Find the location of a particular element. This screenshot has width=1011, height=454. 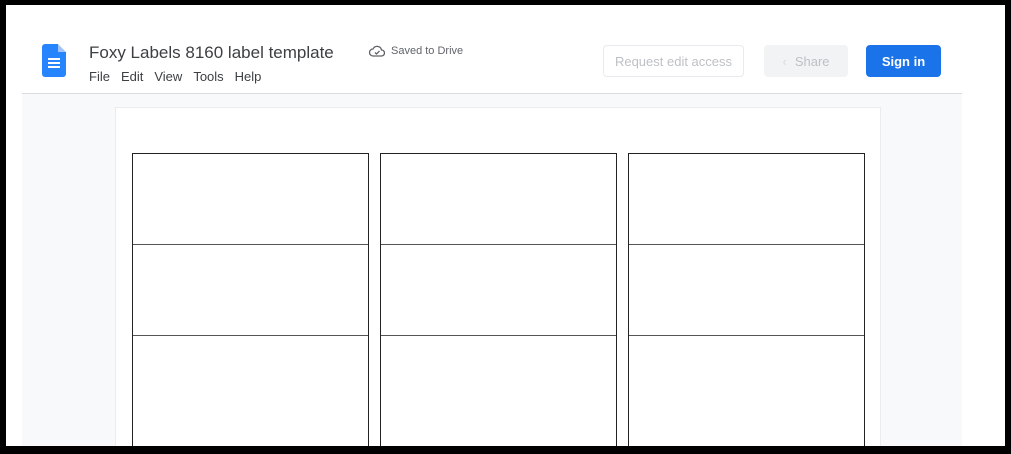

docs-icon is located at coordinates (54, 60).